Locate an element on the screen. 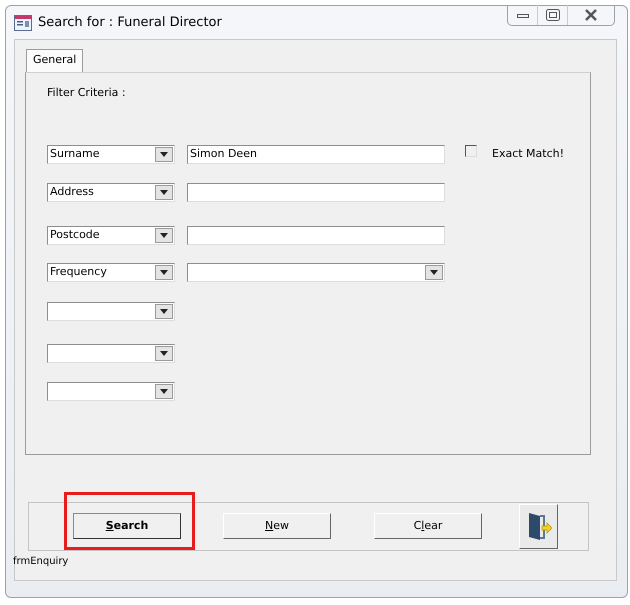  command-button: New is located at coordinates (277, 526).